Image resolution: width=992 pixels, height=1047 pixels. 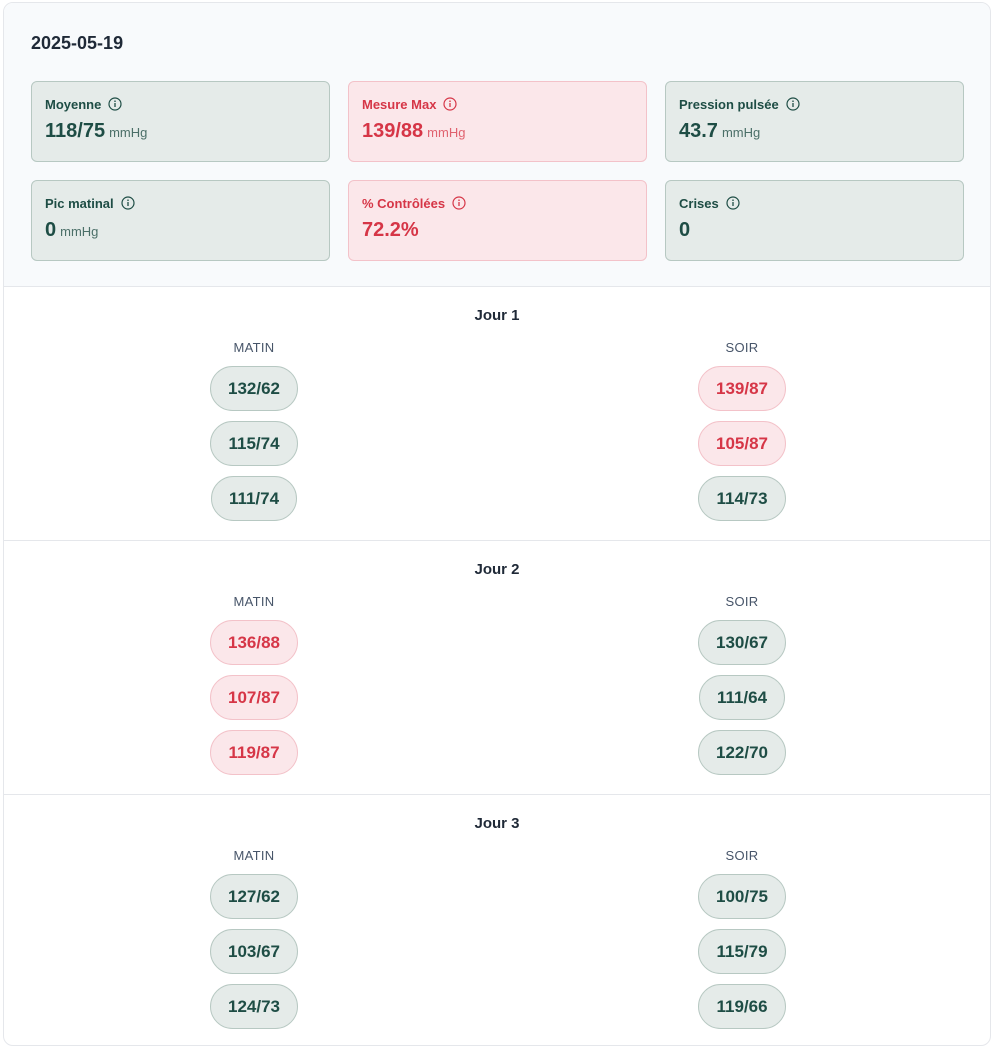 What do you see at coordinates (73, 104) in the screenshot?
I see `stat-label: Moyenne` at bounding box center [73, 104].